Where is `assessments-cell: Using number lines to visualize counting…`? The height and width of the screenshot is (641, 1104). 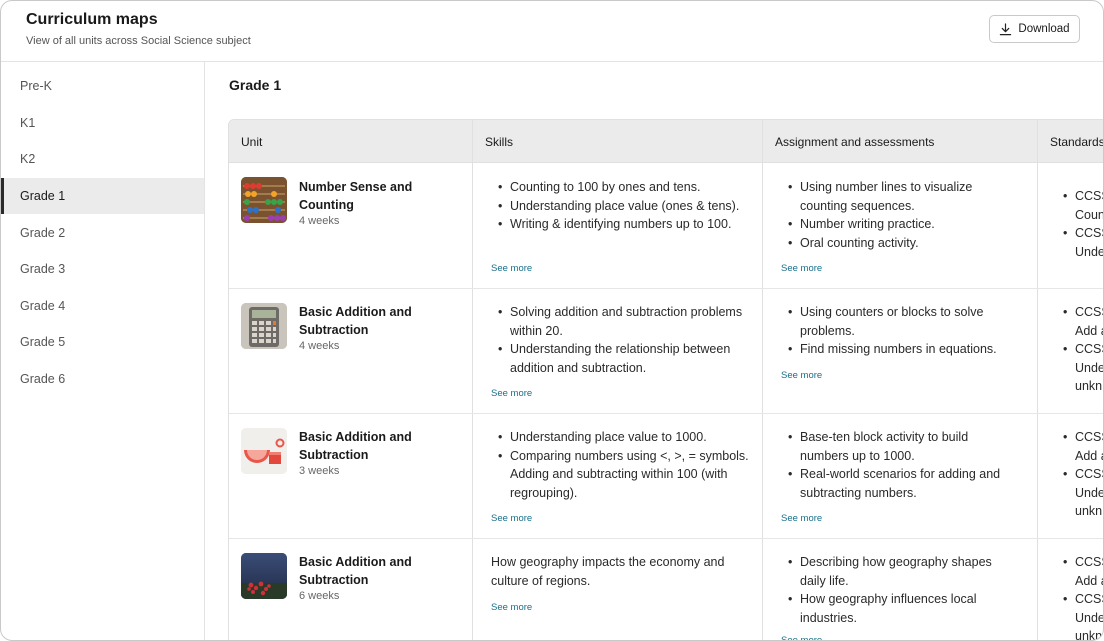
assessments-cell: Using number lines to visualize counting… is located at coordinates (897, 215).